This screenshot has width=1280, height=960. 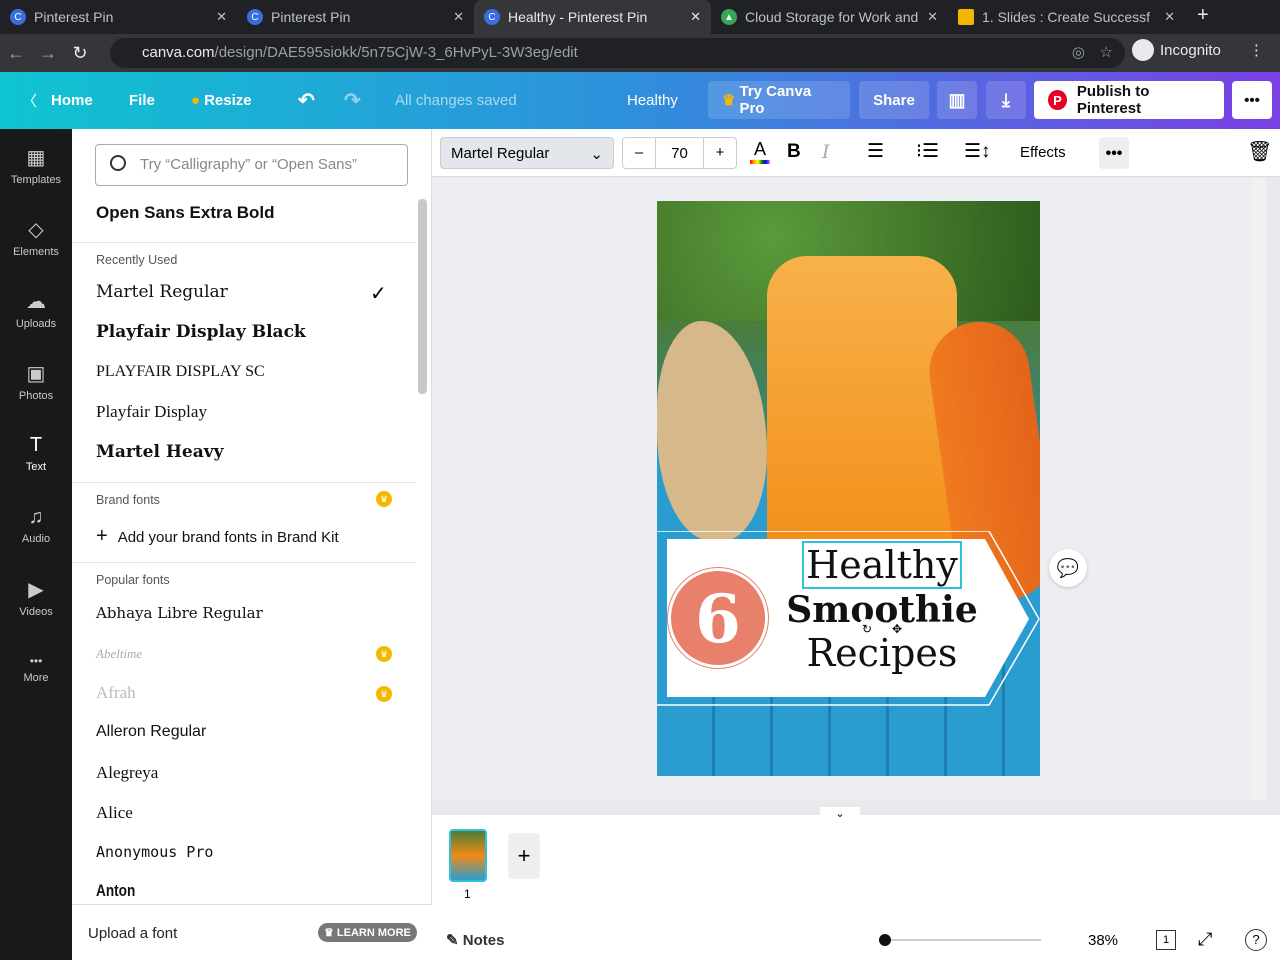 What do you see at coordinates (1259, 489) in the screenshot?
I see `canvas-scrollbar` at bounding box center [1259, 489].